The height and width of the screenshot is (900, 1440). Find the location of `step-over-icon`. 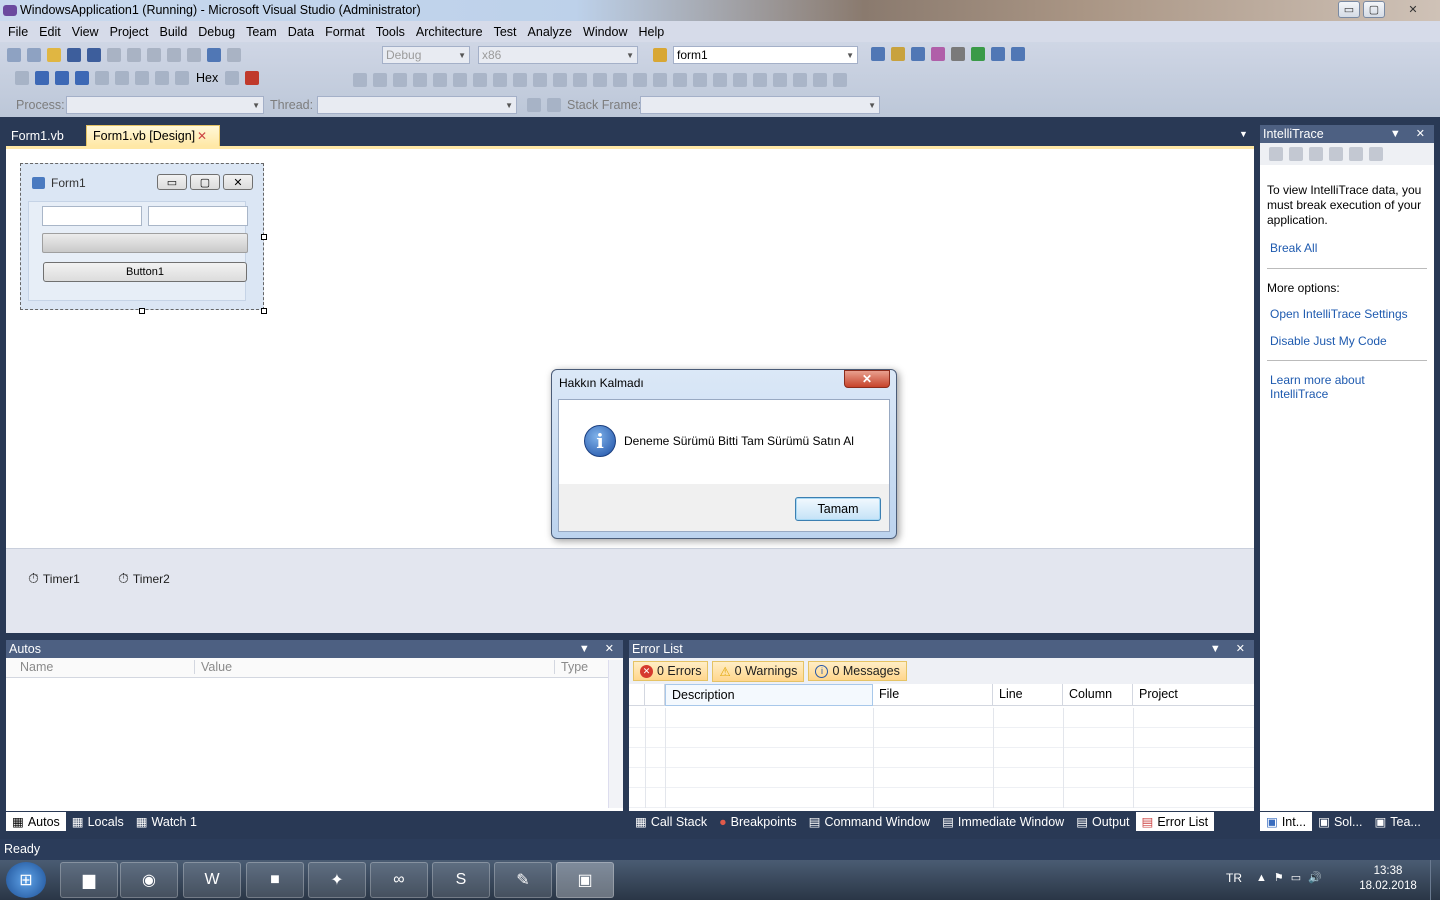

step-over-icon is located at coordinates (142, 78).